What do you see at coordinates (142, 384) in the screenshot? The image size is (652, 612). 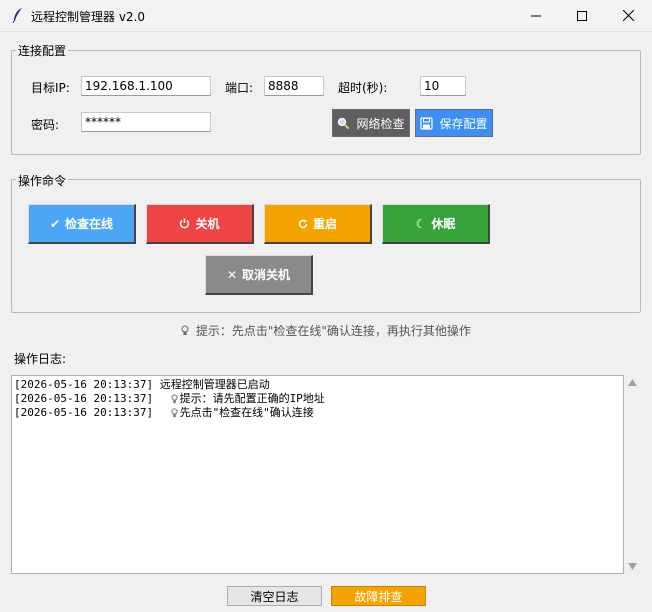 I see `log-line: [2026-05-16 20:13:37] 远程控制管理器已启动` at bounding box center [142, 384].